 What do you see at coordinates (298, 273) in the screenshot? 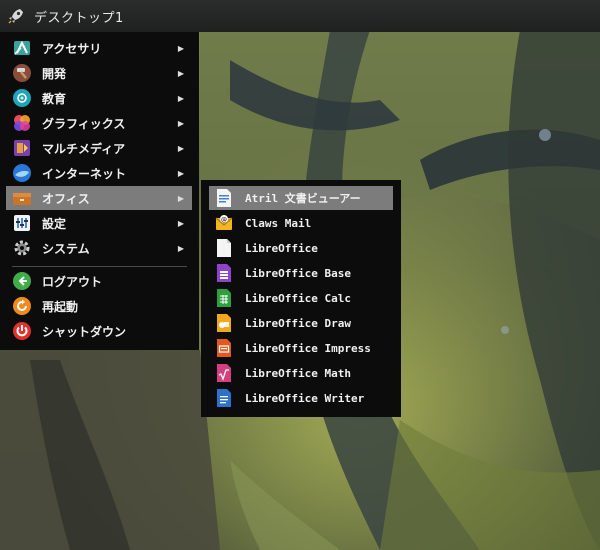
I see `submenu-item-label: LibreOffice Base` at bounding box center [298, 273].